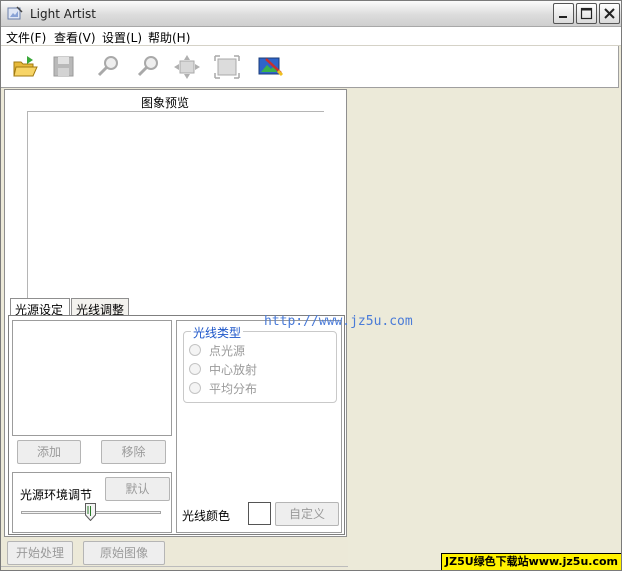  I want to click on remove-button: 移除, so click(133, 452).